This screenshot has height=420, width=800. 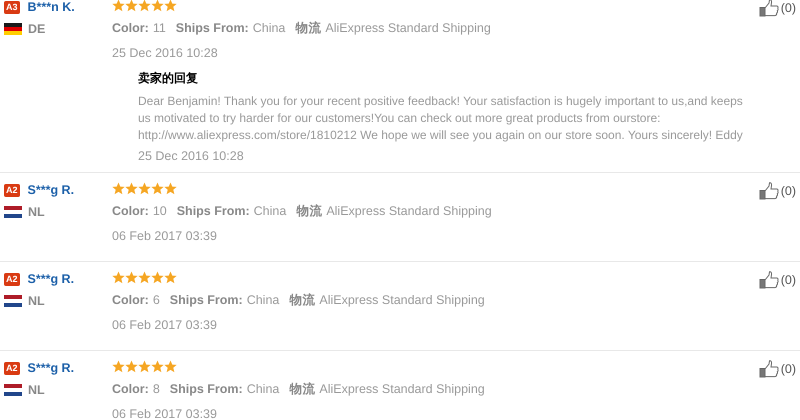 What do you see at coordinates (51, 7) in the screenshot?
I see `user-name: B***n K.` at bounding box center [51, 7].